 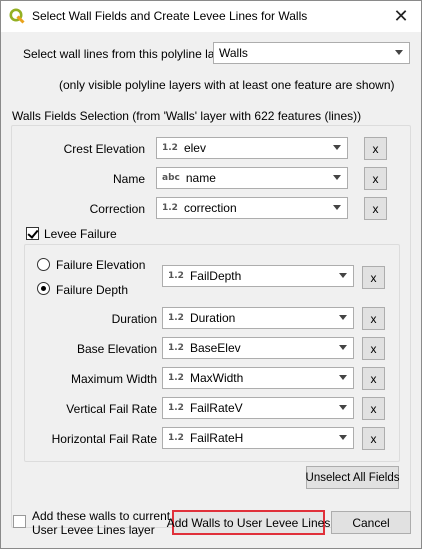 What do you see at coordinates (134, 319) in the screenshot?
I see `duration-label: Duration` at bounding box center [134, 319].